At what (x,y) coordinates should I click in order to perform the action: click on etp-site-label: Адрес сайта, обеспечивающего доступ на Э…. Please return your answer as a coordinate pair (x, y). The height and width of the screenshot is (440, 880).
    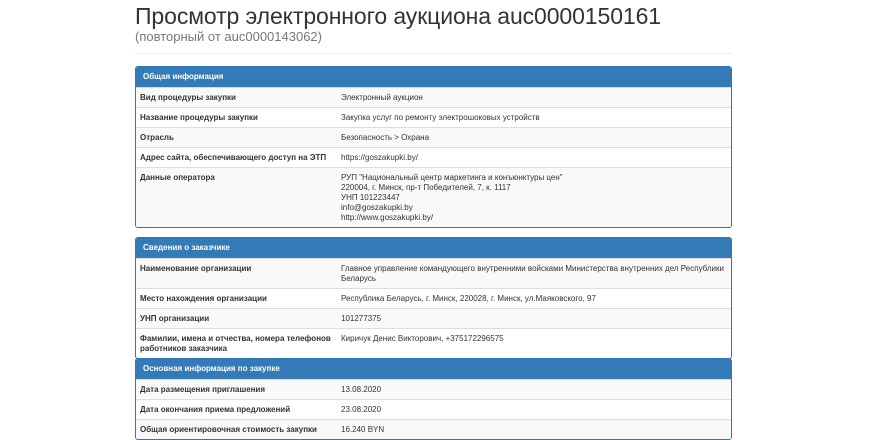
    Looking at the image, I should click on (236, 157).